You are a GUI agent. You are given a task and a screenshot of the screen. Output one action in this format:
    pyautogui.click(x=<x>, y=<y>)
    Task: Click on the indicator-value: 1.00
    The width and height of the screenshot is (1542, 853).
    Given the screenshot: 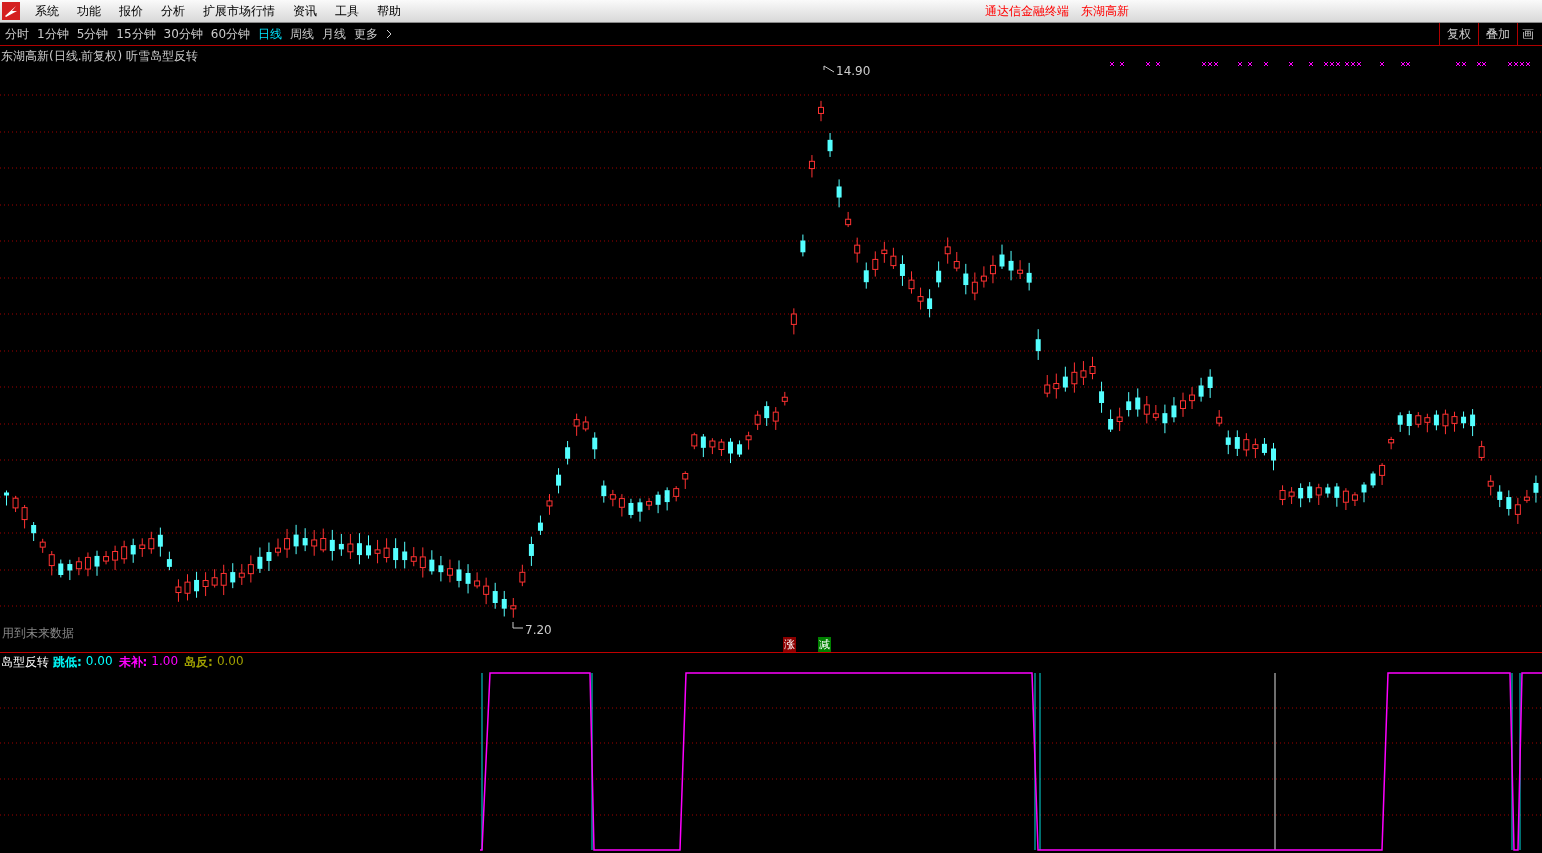 What is the action you would take?
    pyautogui.click(x=165, y=662)
    